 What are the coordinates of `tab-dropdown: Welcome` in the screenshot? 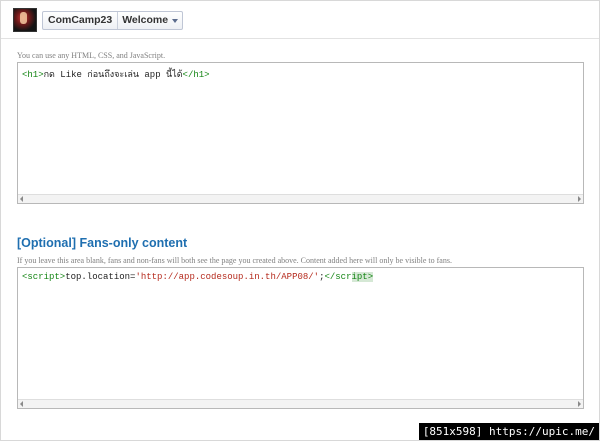 It's located at (150, 20).